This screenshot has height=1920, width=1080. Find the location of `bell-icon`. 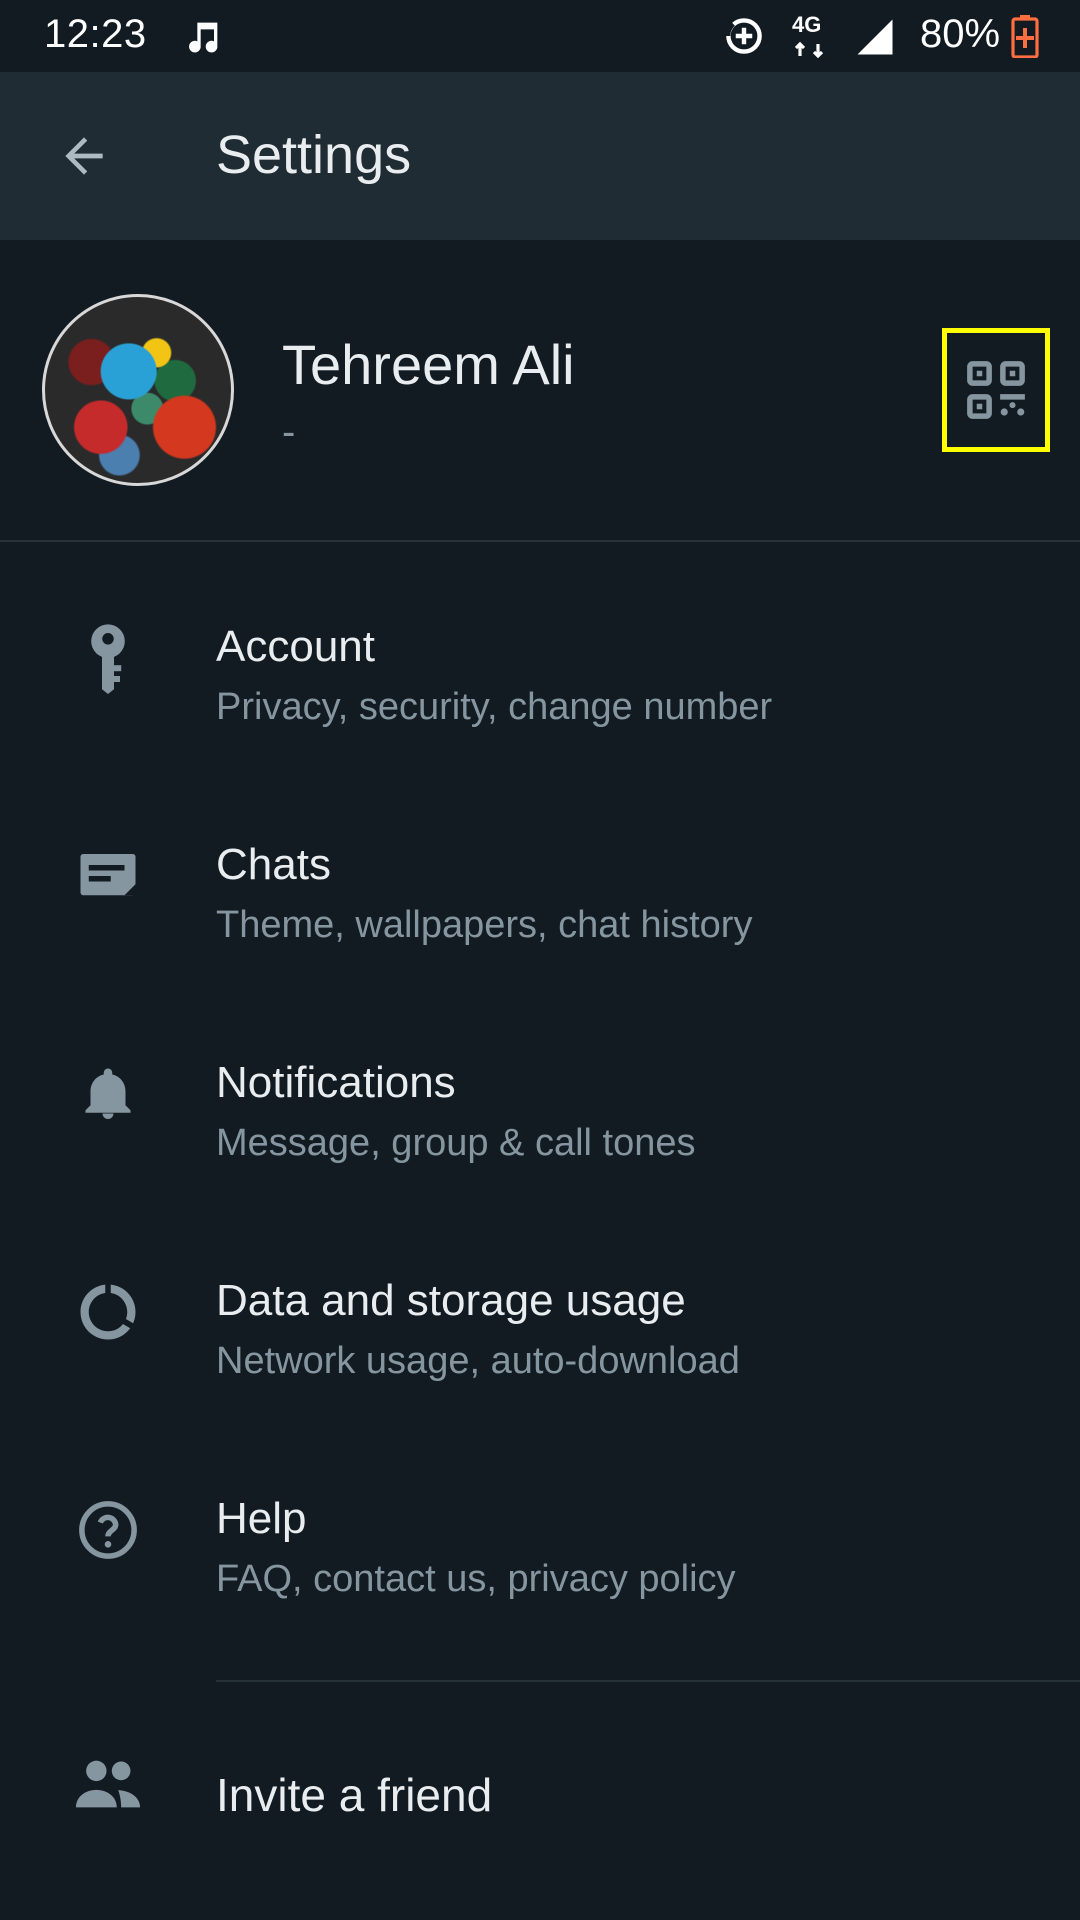

bell-icon is located at coordinates (108, 1094).